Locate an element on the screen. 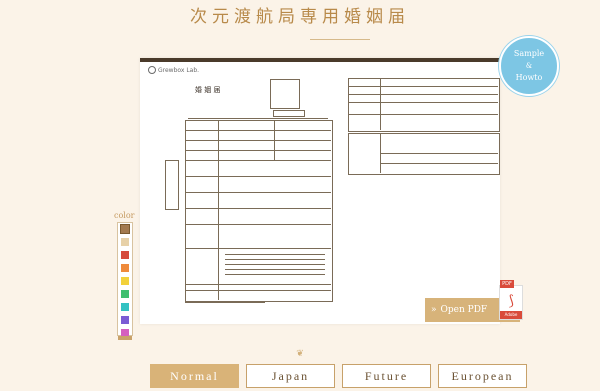 Image resolution: width=600 pixels, height=391 pixels. stamp-box is located at coordinates (285, 94).